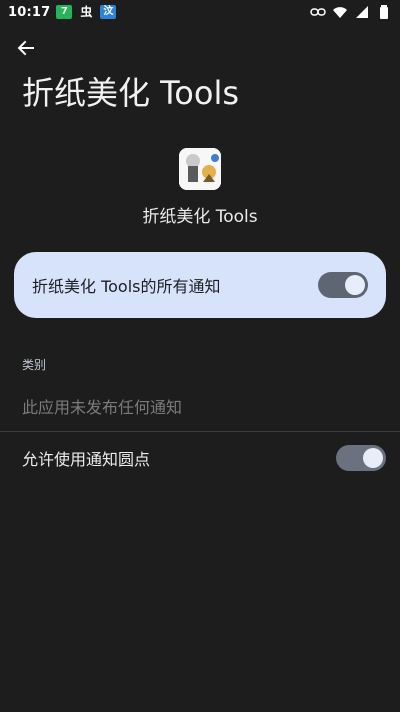  I want to click on empty-notifications-message: 此应用未发布任何通知, so click(102, 407).